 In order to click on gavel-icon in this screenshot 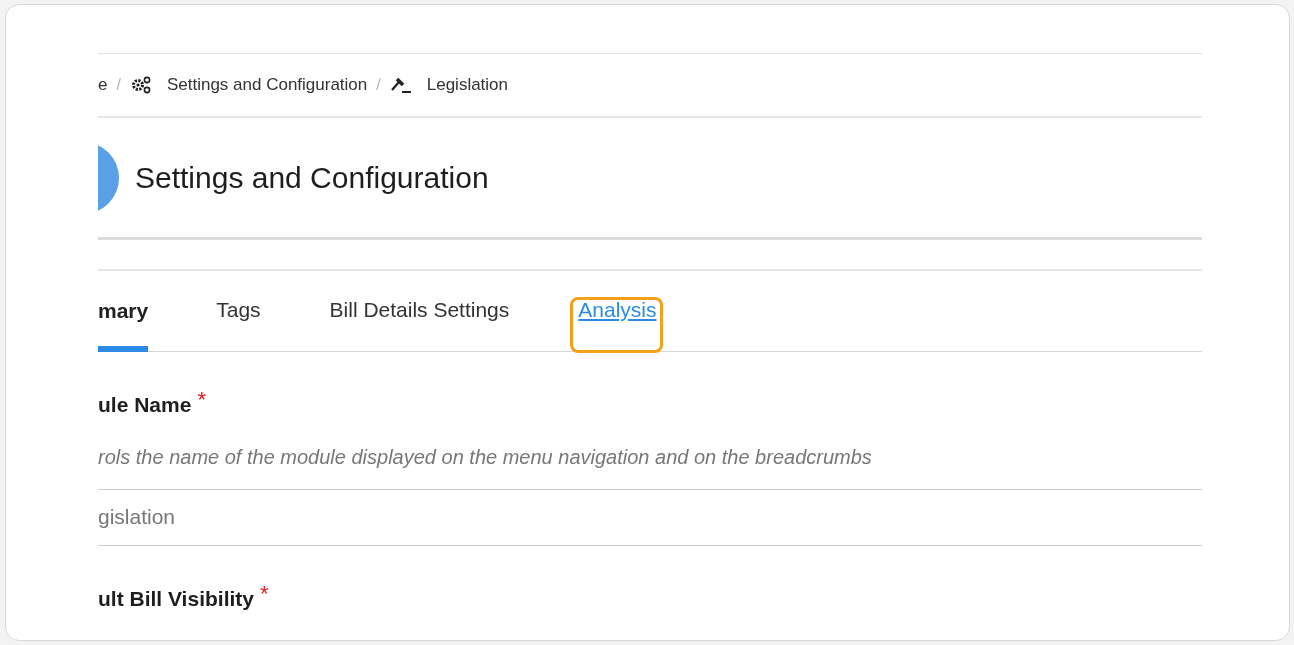, I will do `click(400, 85)`.